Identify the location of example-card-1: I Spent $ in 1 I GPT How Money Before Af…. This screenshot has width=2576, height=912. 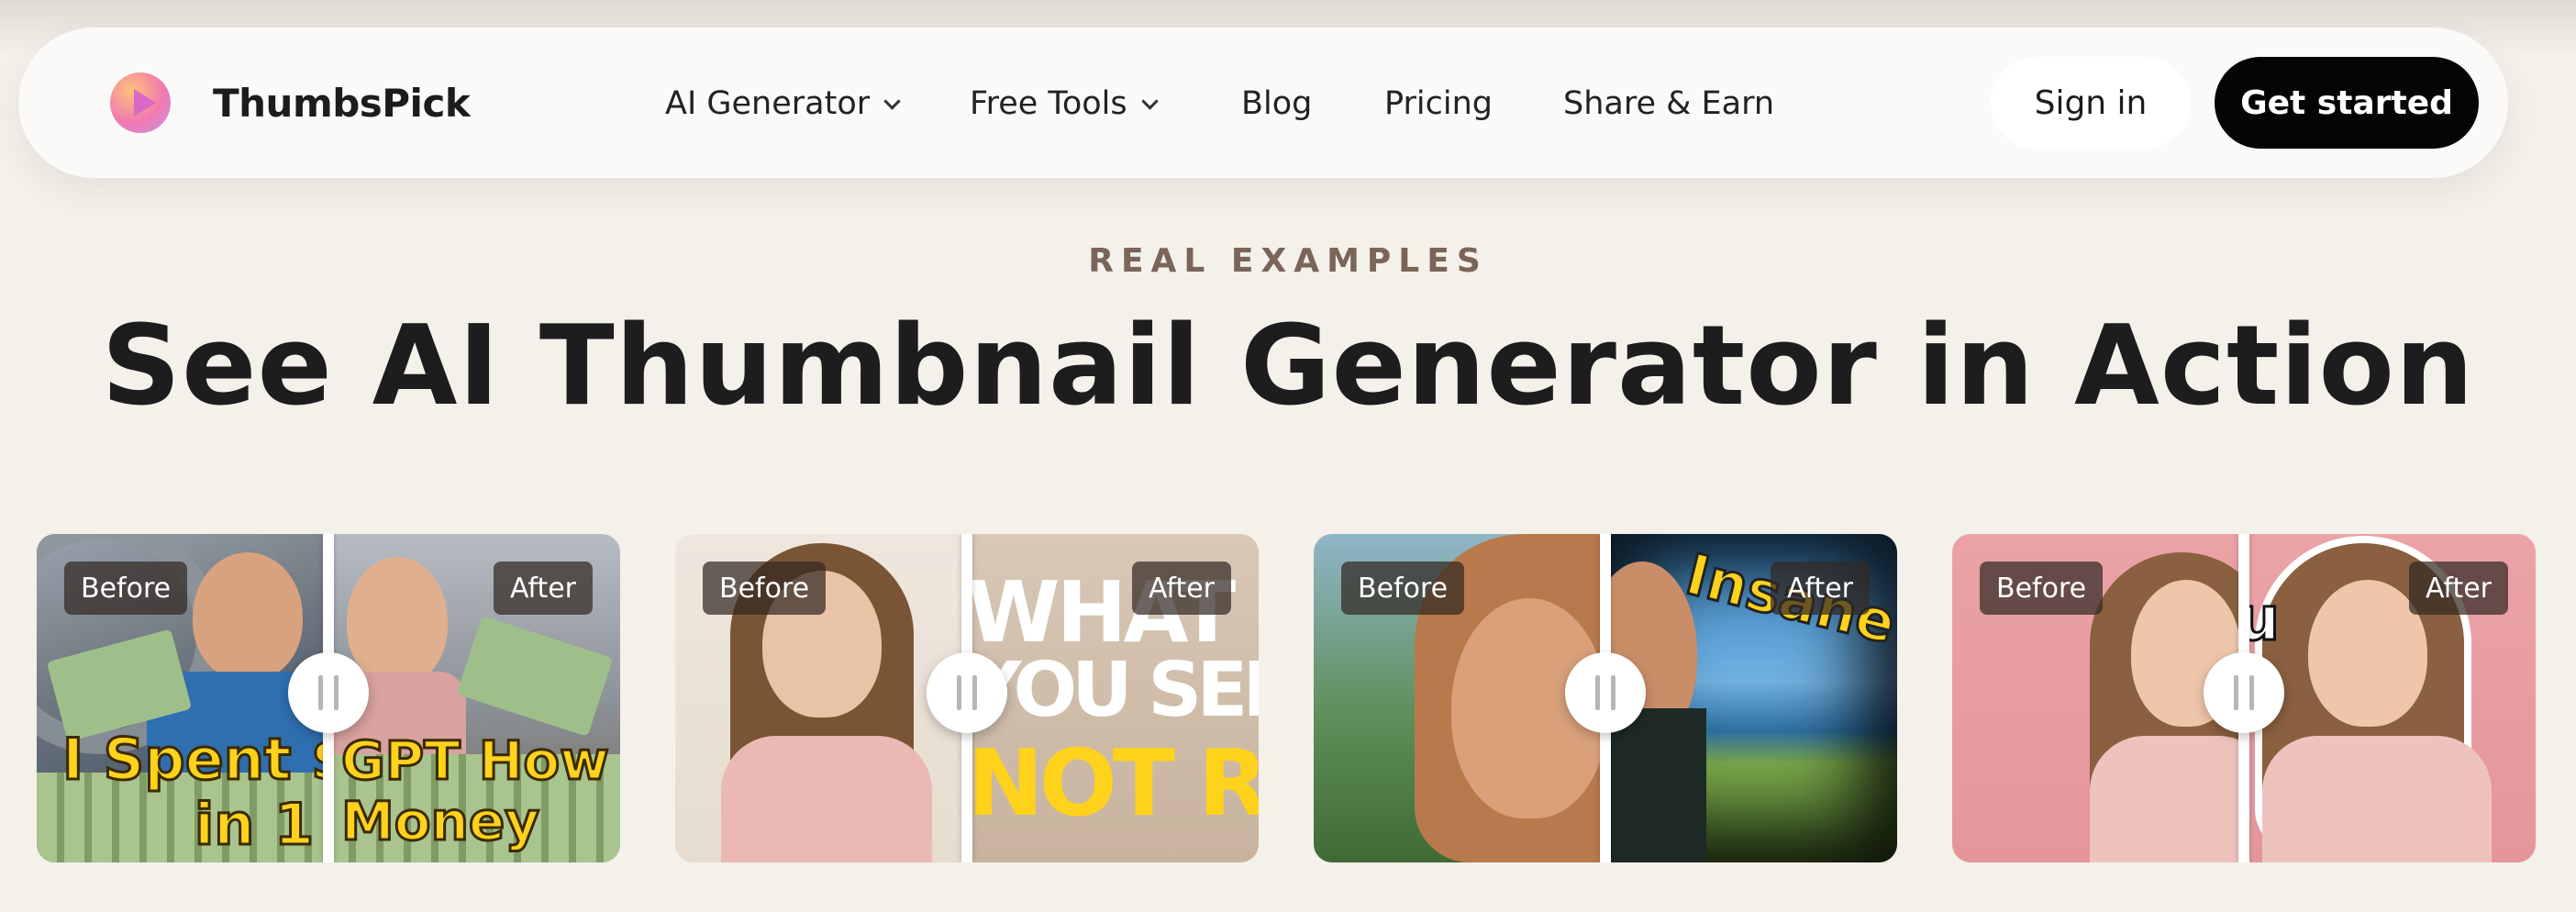
(328, 698).